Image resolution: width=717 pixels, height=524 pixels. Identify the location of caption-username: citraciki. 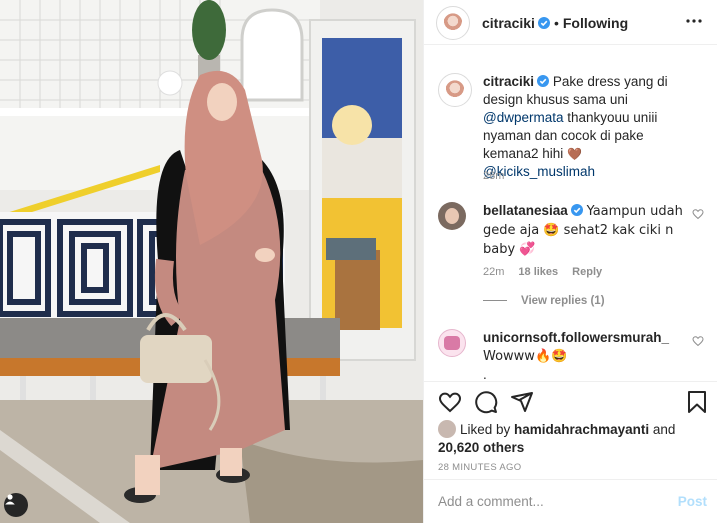
(508, 81).